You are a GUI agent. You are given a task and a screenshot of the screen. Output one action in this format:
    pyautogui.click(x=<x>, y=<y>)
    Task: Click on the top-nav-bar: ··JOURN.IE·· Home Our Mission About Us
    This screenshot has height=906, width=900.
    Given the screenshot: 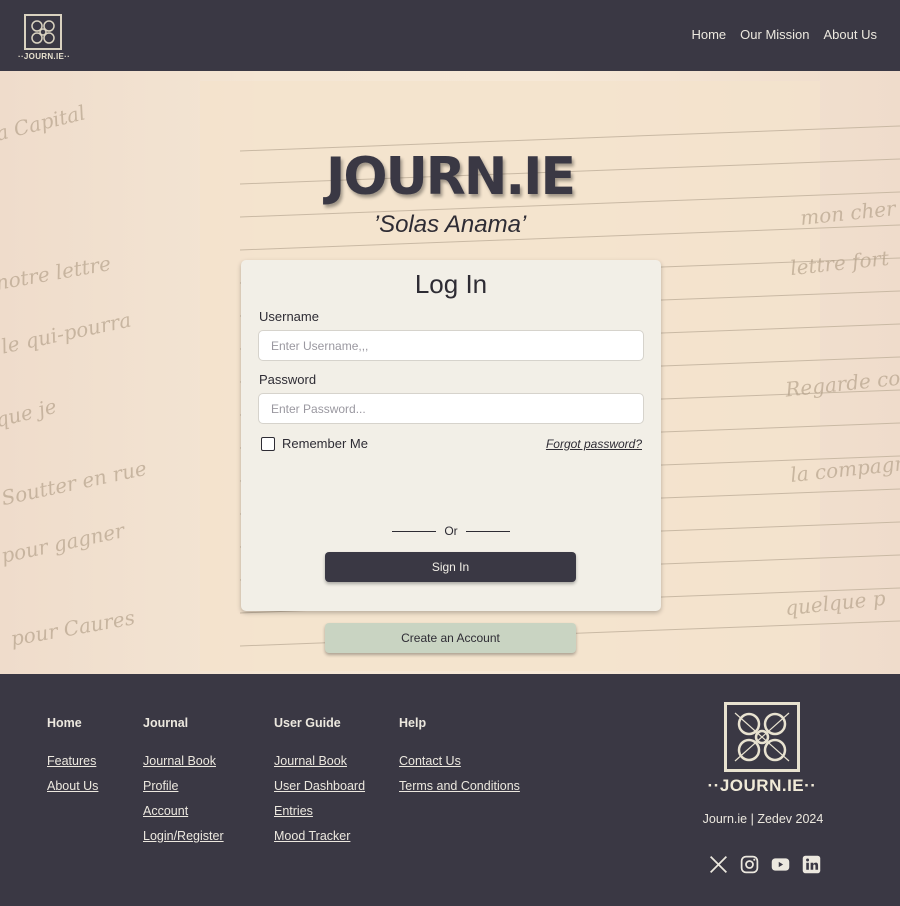 What is the action you would take?
    pyautogui.click(x=450, y=35)
    